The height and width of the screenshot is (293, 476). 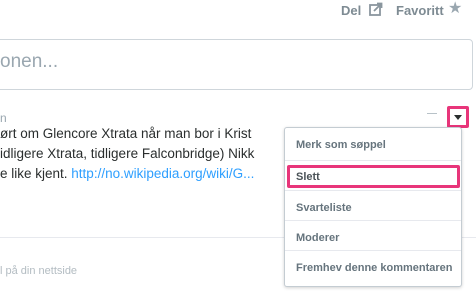 I want to click on comment-author-fragment: n, so click(x=3, y=118).